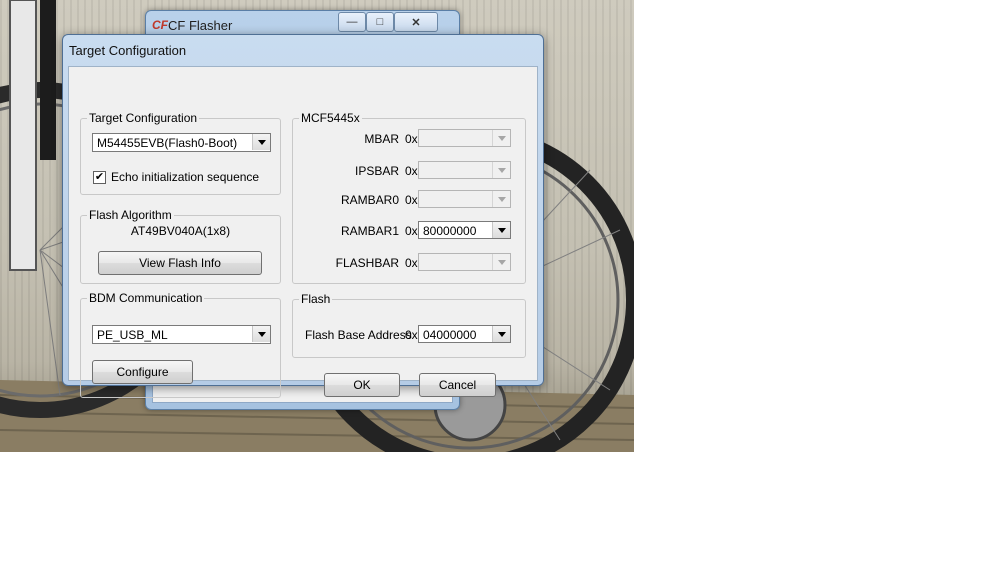 This screenshot has height=562, width=999. I want to click on ipsbar-label: IPSBAR, so click(376, 171).